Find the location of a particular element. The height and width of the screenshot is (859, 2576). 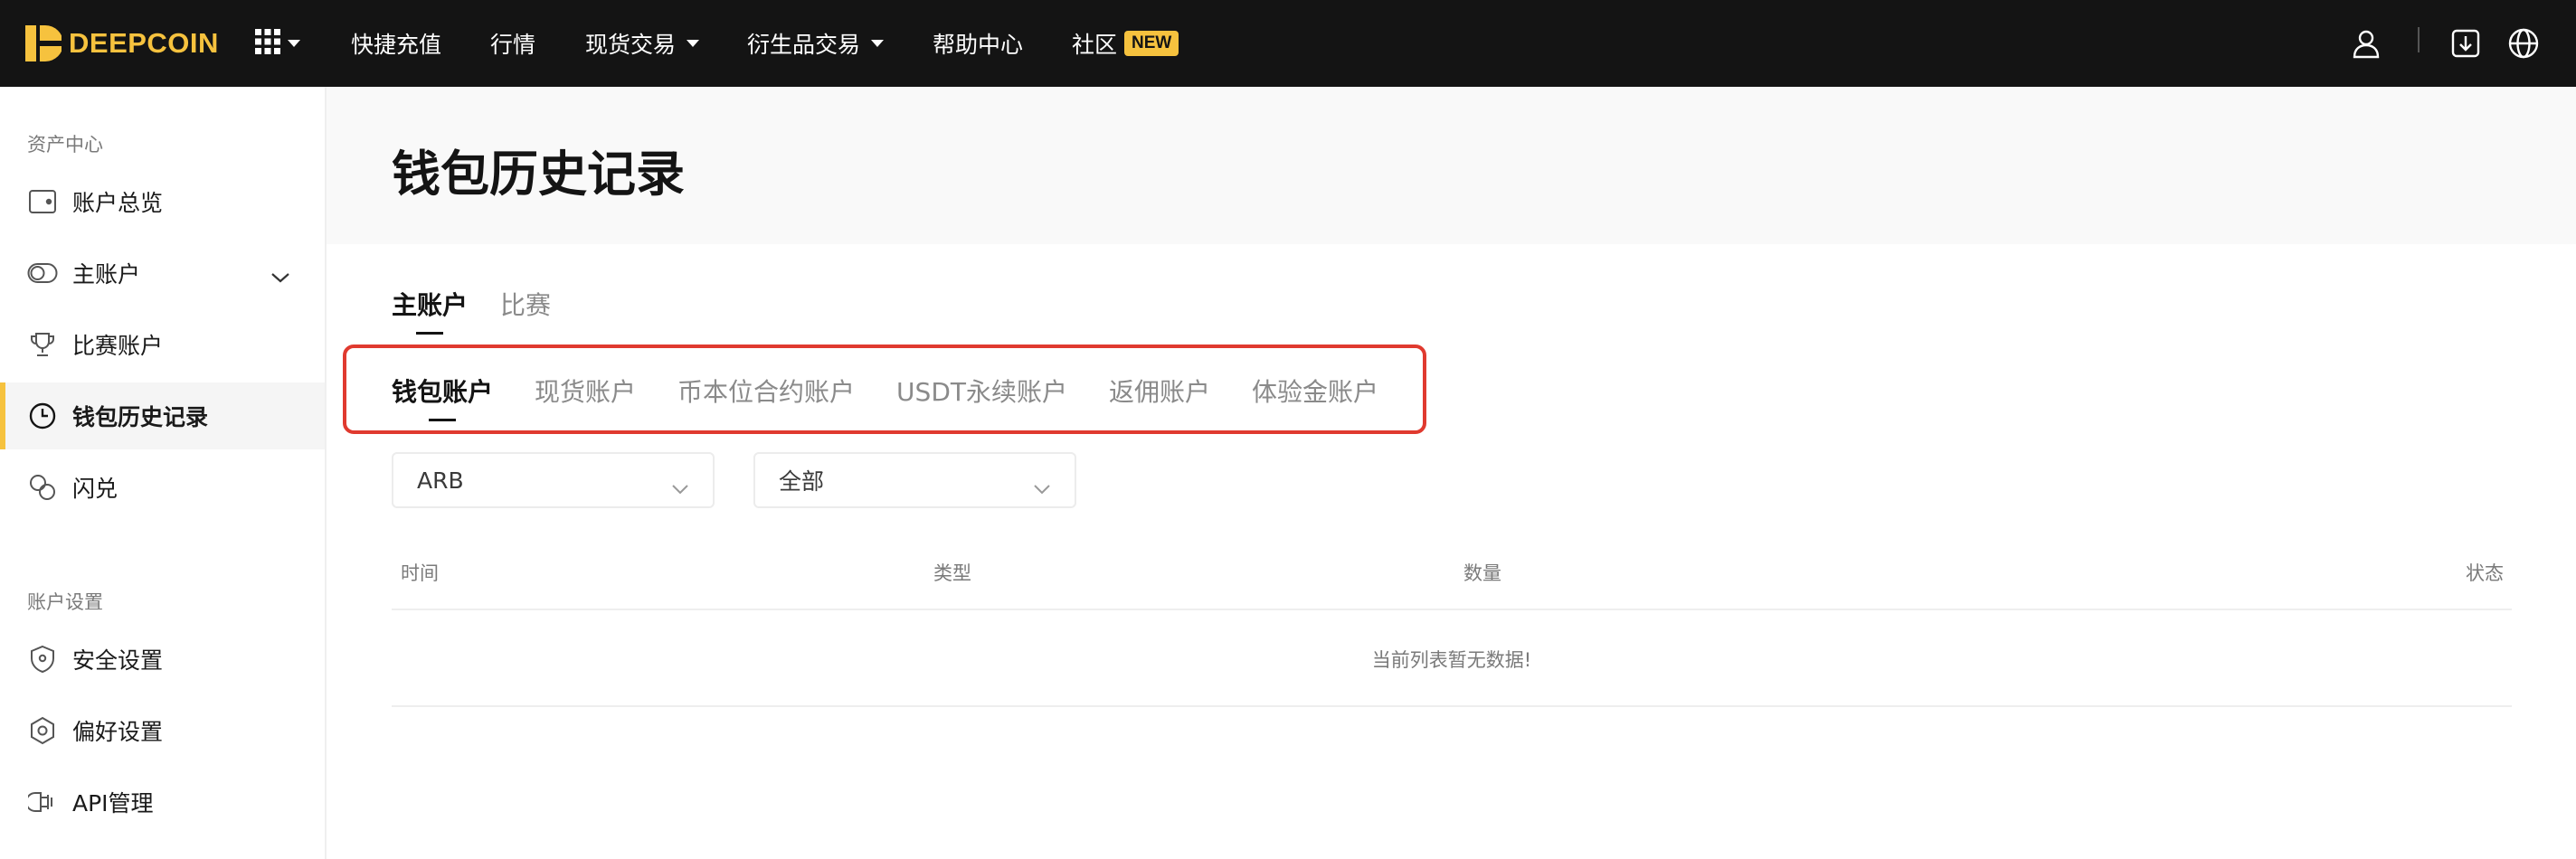

sidebar-section-account-settings: 账户设置 is located at coordinates (65, 602).